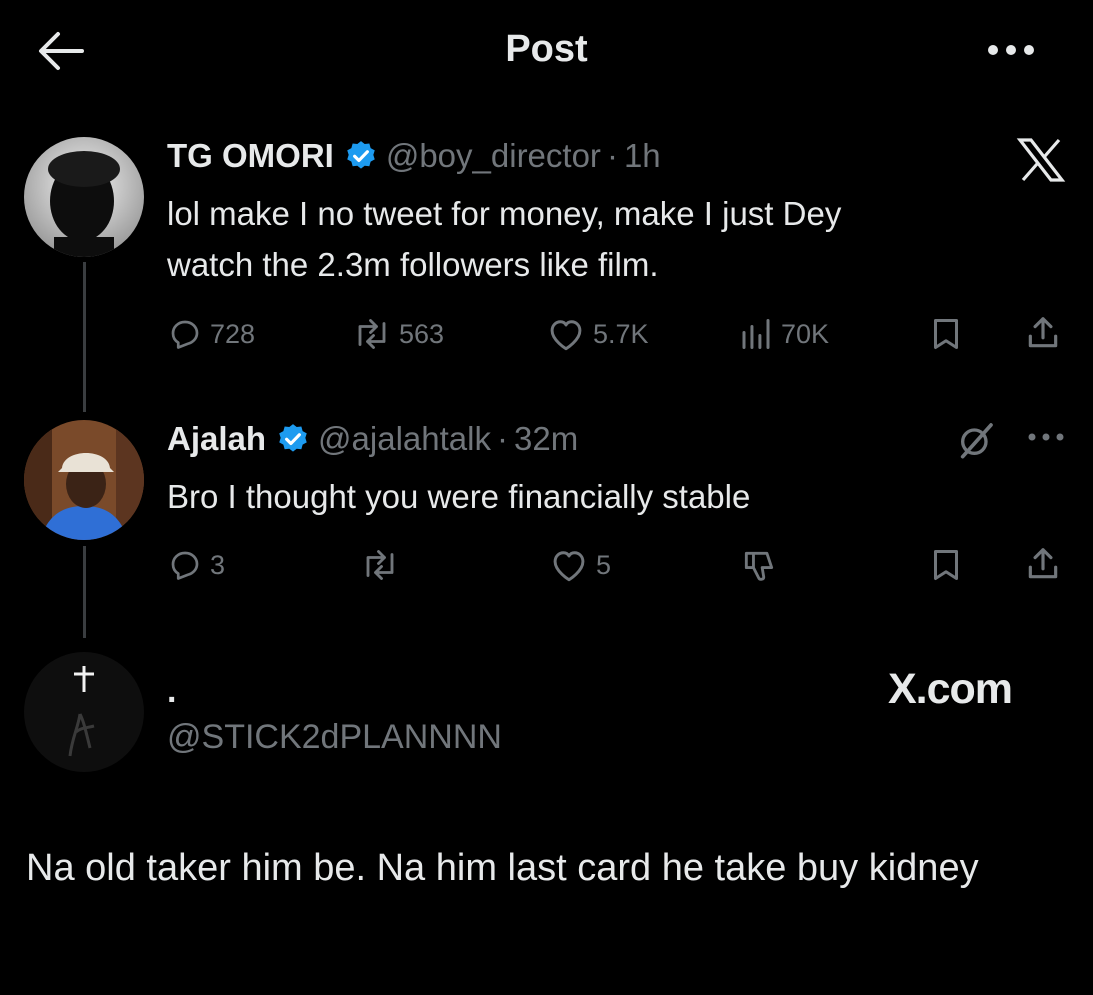 The width and height of the screenshot is (1093, 995). Describe the element at coordinates (546, 439) in the screenshot. I see `timestamp: 32m` at that location.